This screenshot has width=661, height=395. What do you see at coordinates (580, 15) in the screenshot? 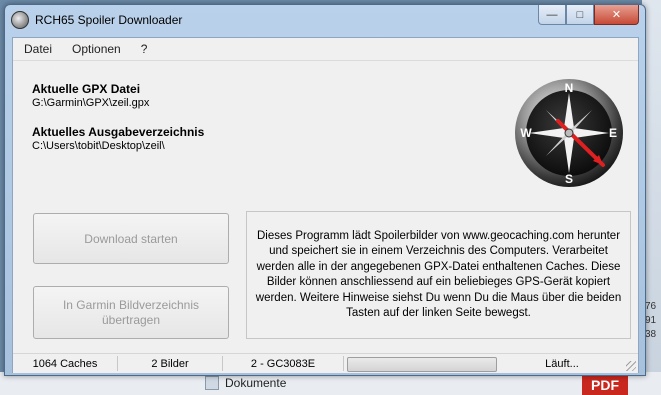
I see `maximize-button: □` at bounding box center [580, 15].